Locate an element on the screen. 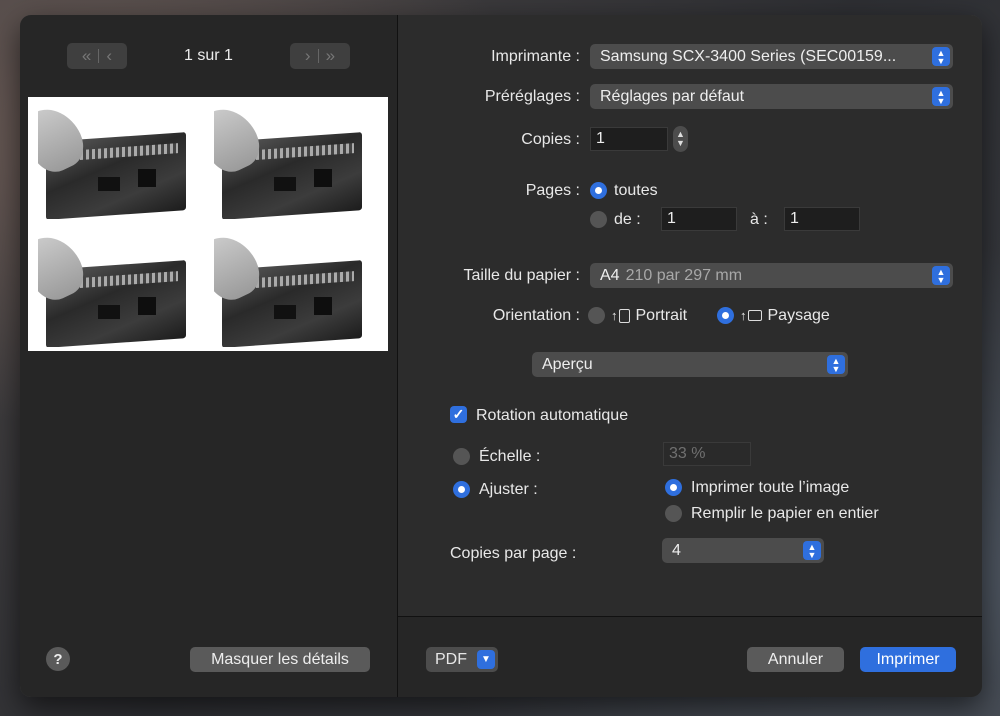 This screenshot has height=716, width=1000. paper-size-value: A4 is located at coordinates (610, 275).